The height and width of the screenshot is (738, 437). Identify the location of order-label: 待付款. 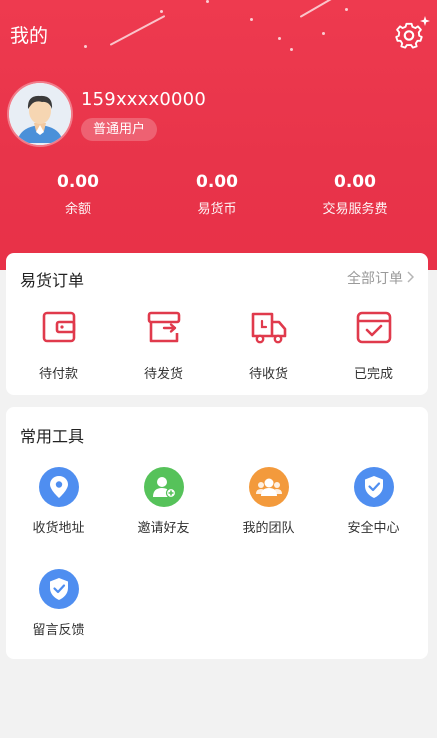
(58, 374).